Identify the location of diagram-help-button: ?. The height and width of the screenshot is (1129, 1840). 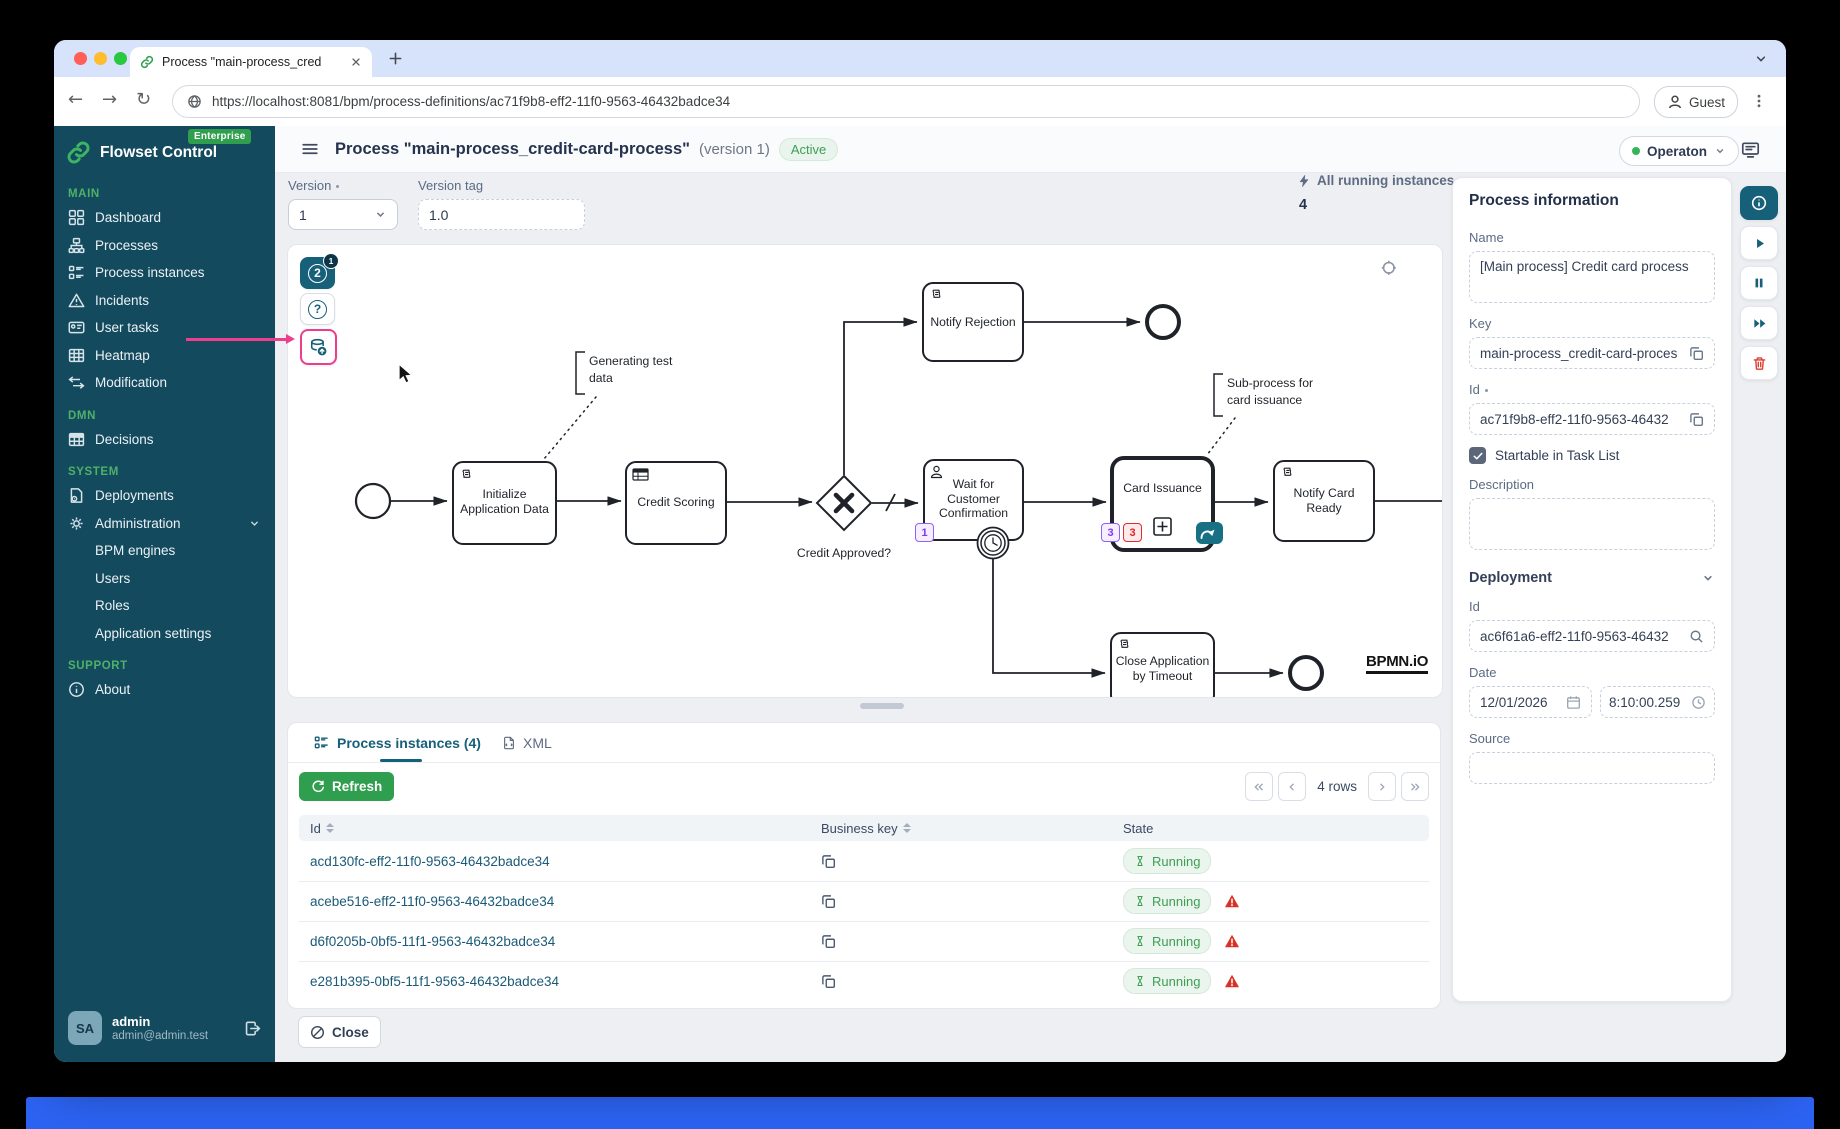
(317, 309).